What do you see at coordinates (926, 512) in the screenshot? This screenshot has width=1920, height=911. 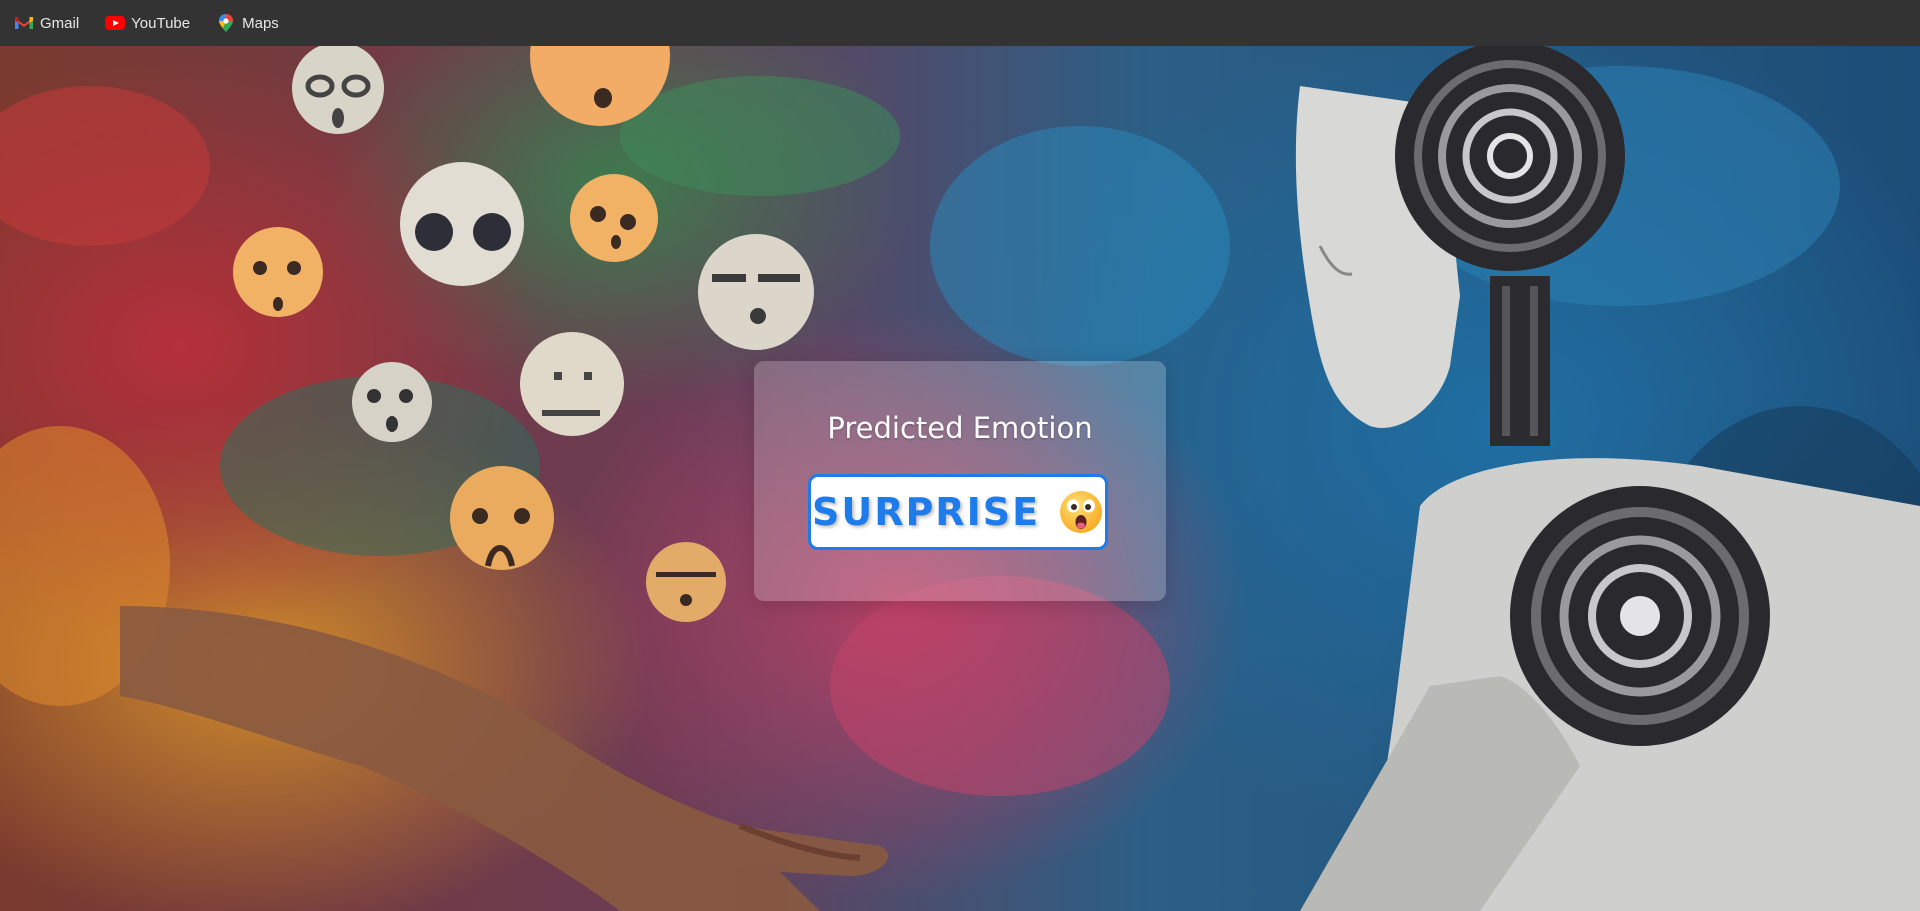 I see `emotion-label: SURPRISE` at bounding box center [926, 512].